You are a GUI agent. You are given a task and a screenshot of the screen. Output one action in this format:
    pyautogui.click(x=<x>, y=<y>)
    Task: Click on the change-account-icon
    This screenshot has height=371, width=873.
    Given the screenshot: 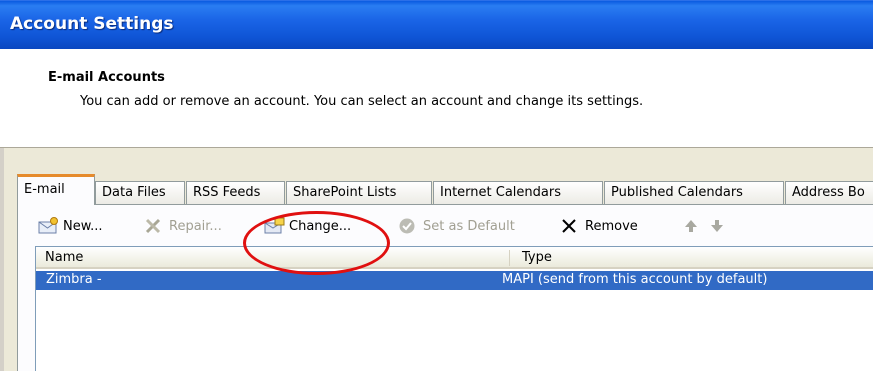 What is the action you would take?
    pyautogui.click(x=275, y=226)
    